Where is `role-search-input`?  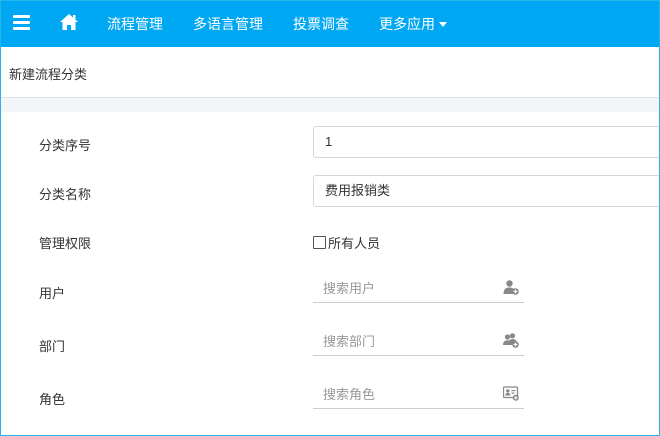 role-search-input is located at coordinates (409, 394).